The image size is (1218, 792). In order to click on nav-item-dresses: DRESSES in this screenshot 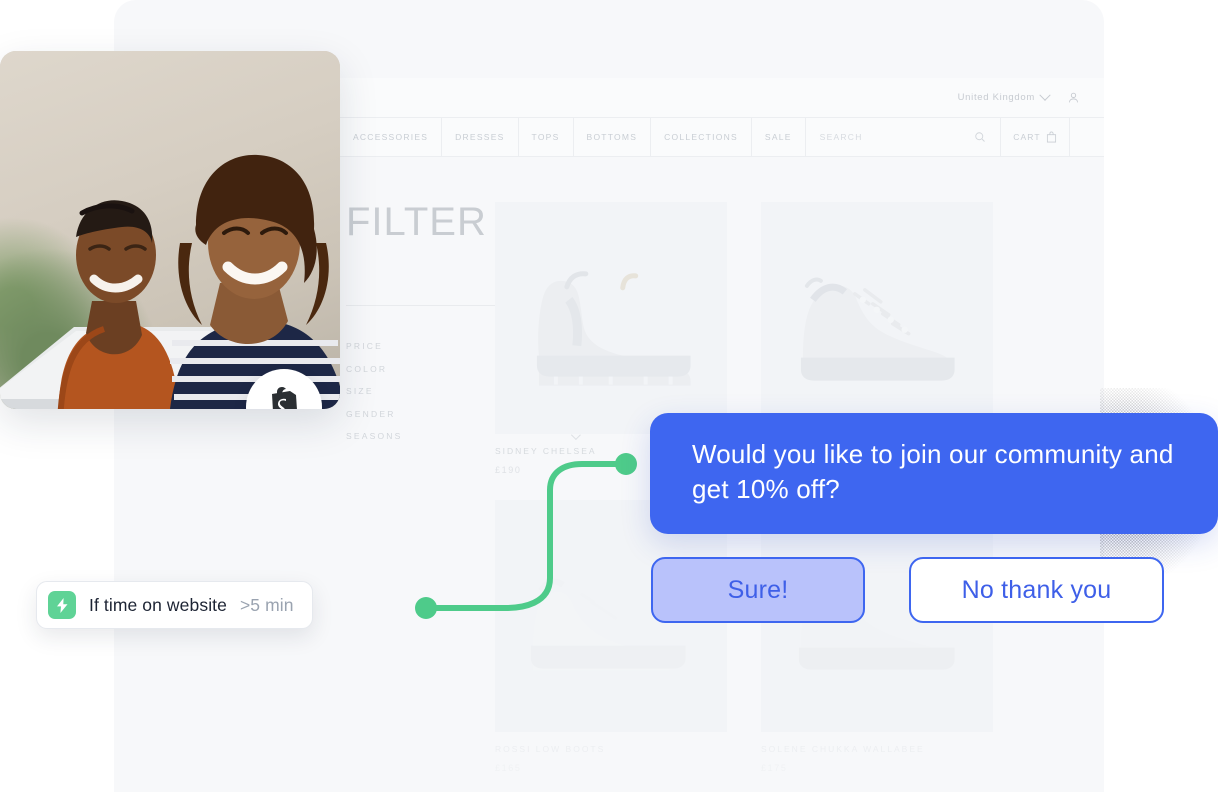, I will do `click(480, 137)`.